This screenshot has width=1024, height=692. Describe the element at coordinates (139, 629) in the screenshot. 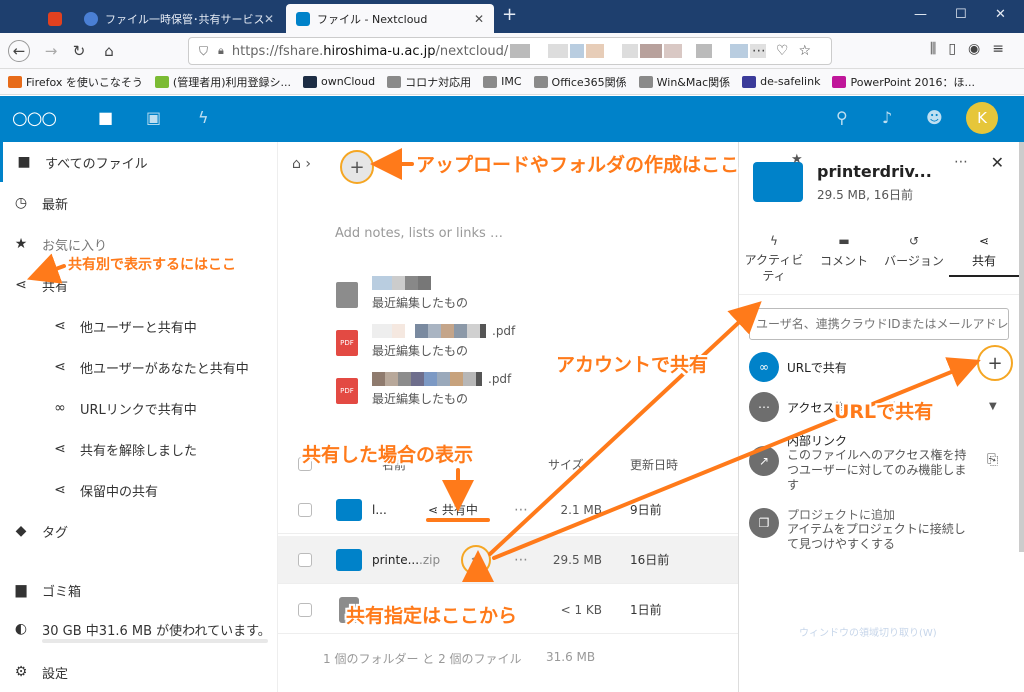

I see `quota-info: ◐ 30 GB 中31.6 MB が使われています。` at that location.